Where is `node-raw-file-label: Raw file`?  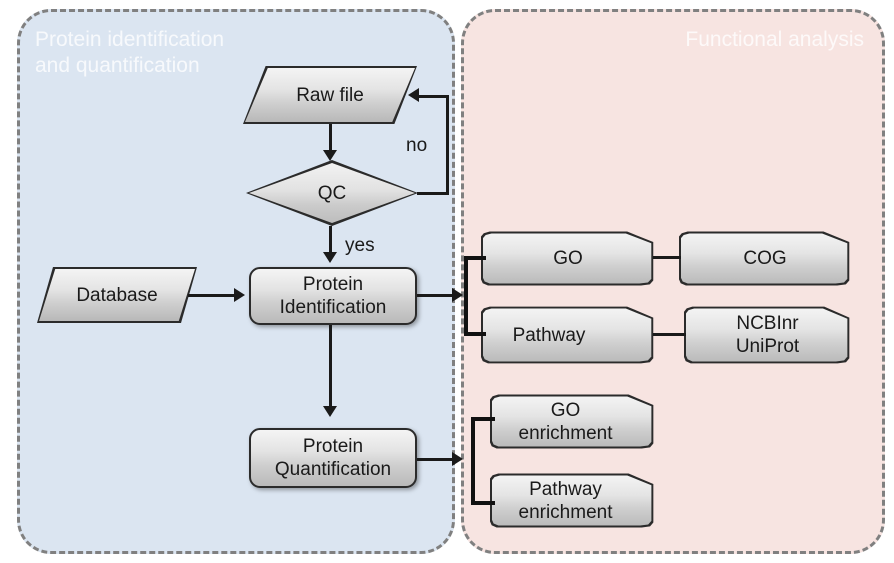
node-raw-file-label: Raw file is located at coordinates (330, 95).